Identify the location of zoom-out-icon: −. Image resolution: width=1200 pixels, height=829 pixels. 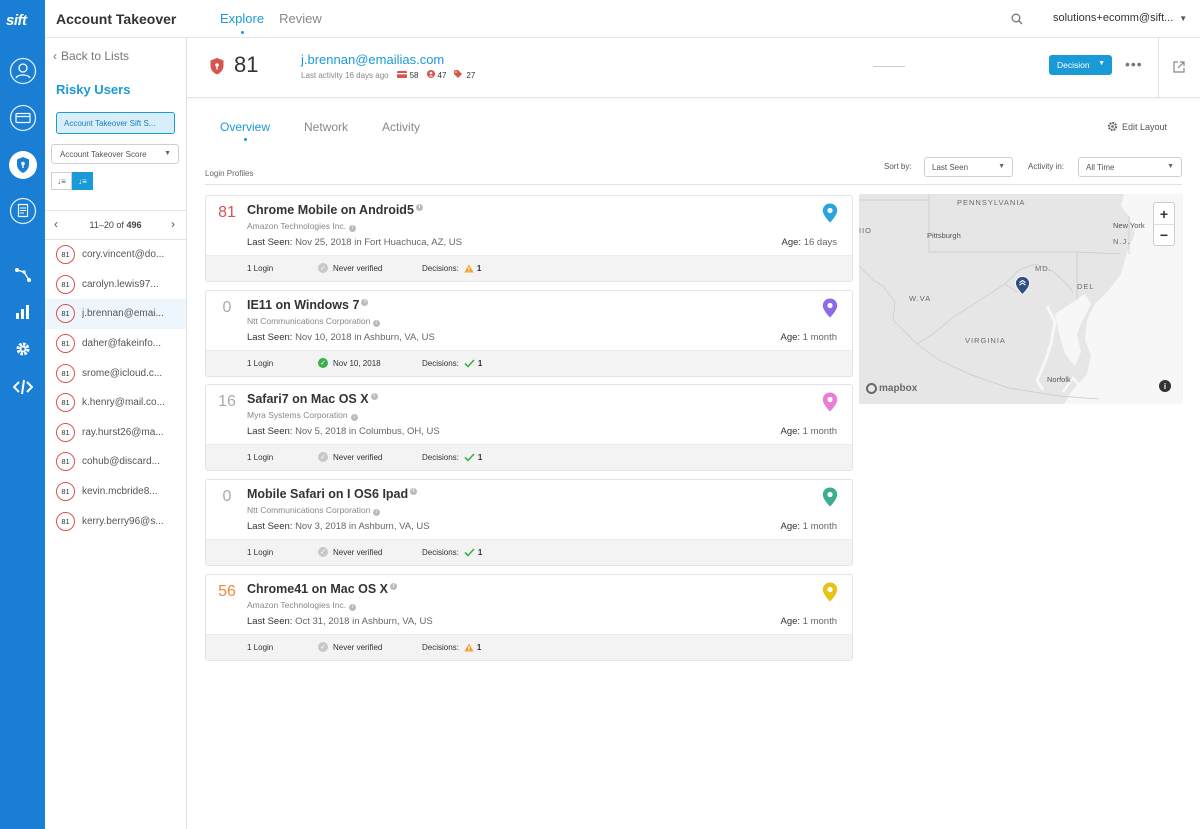
(1164, 234).